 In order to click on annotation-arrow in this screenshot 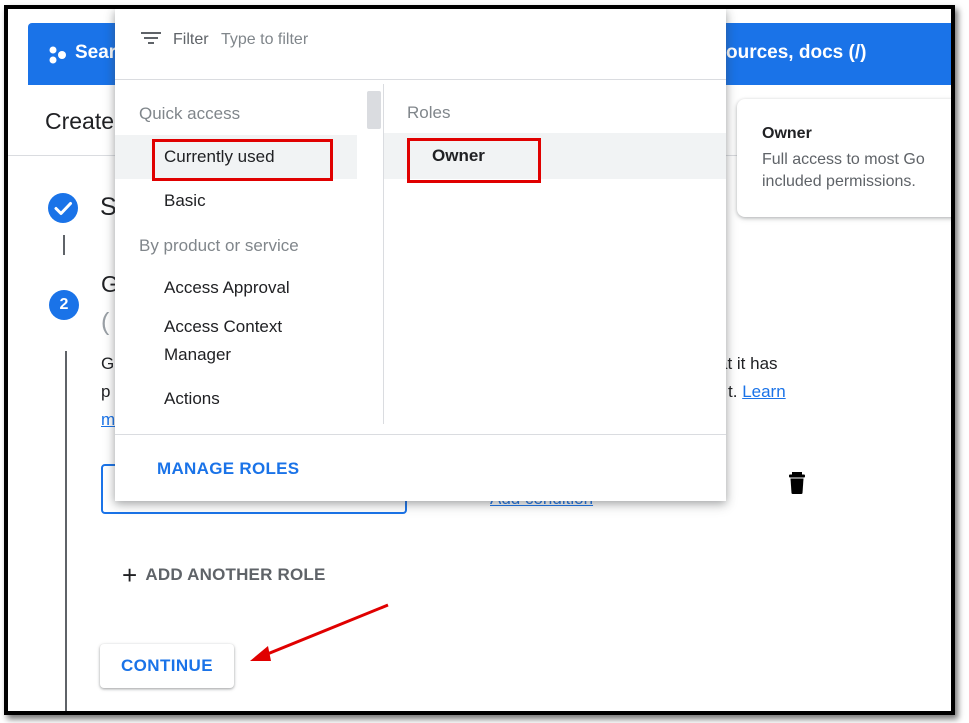, I will do `click(319, 632)`.